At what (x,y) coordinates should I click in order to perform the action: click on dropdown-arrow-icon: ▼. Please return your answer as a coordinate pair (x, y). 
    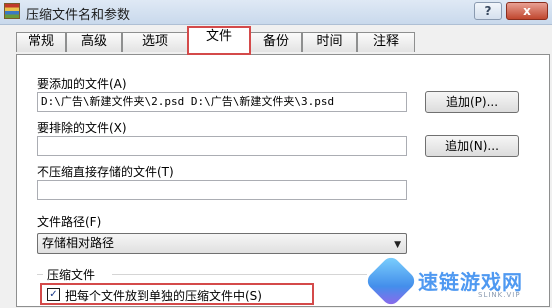
    Looking at the image, I should click on (397, 245).